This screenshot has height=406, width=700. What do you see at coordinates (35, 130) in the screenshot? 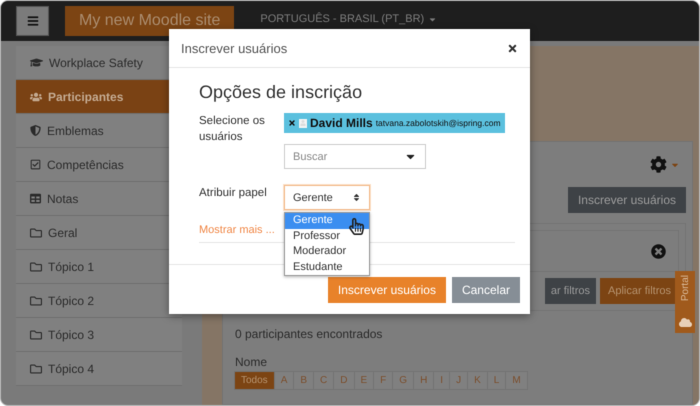
I see `shield-icon` at bounding box center [35, 130].